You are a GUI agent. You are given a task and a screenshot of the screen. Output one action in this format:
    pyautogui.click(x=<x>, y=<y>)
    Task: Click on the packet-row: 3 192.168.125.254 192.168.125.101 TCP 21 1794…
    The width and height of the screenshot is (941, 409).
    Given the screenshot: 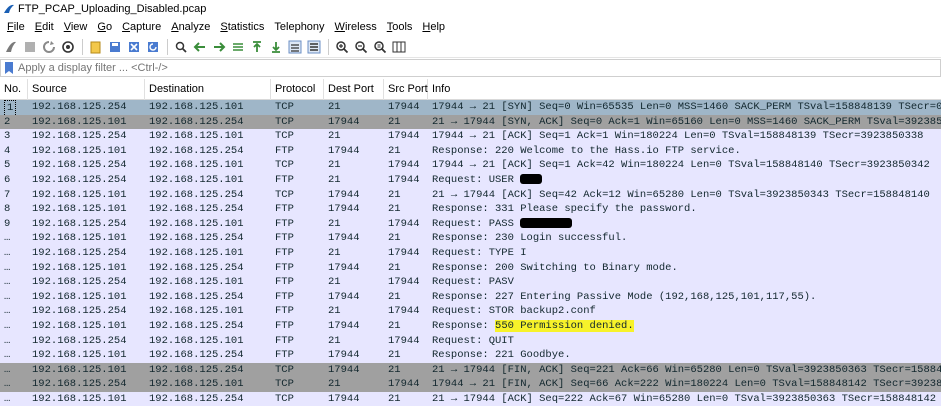 What is the action you would take?
    pyautogui.click(x=470, y=136)
    